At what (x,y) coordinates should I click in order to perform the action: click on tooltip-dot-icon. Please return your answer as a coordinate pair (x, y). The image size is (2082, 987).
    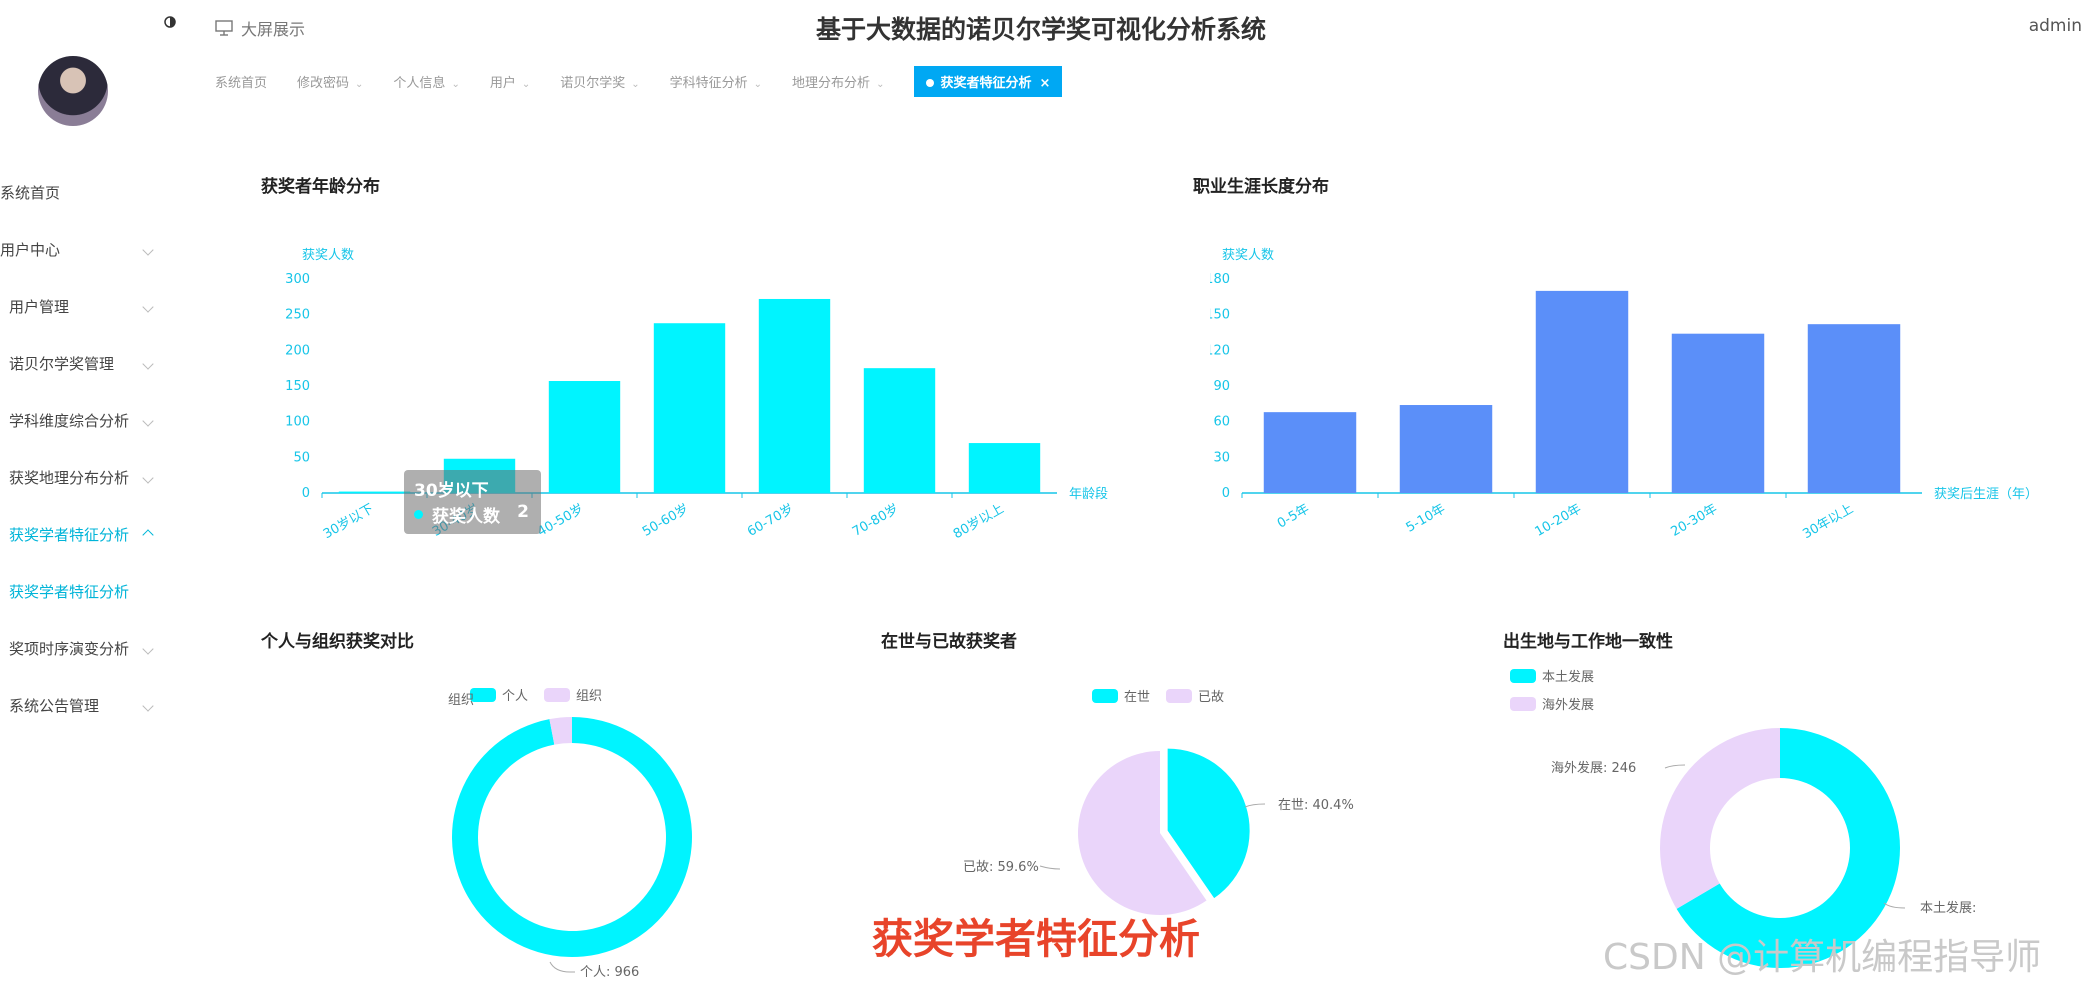
    Looking at the image, I should click on (418, 514).